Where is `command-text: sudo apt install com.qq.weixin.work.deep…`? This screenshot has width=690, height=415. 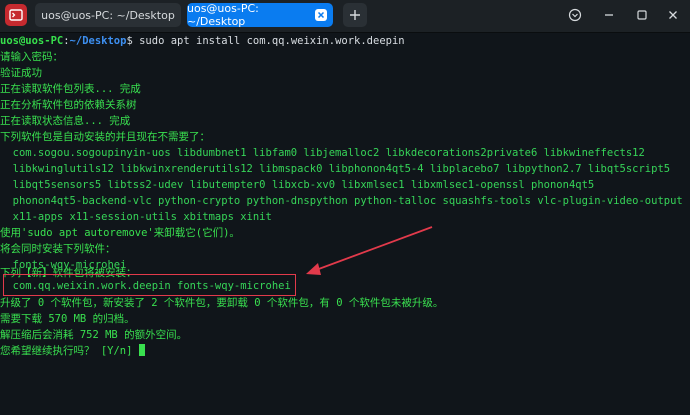
command-text: sudo apt install com.qq.weixin.work.deep… is located at coordinates (268, 41).